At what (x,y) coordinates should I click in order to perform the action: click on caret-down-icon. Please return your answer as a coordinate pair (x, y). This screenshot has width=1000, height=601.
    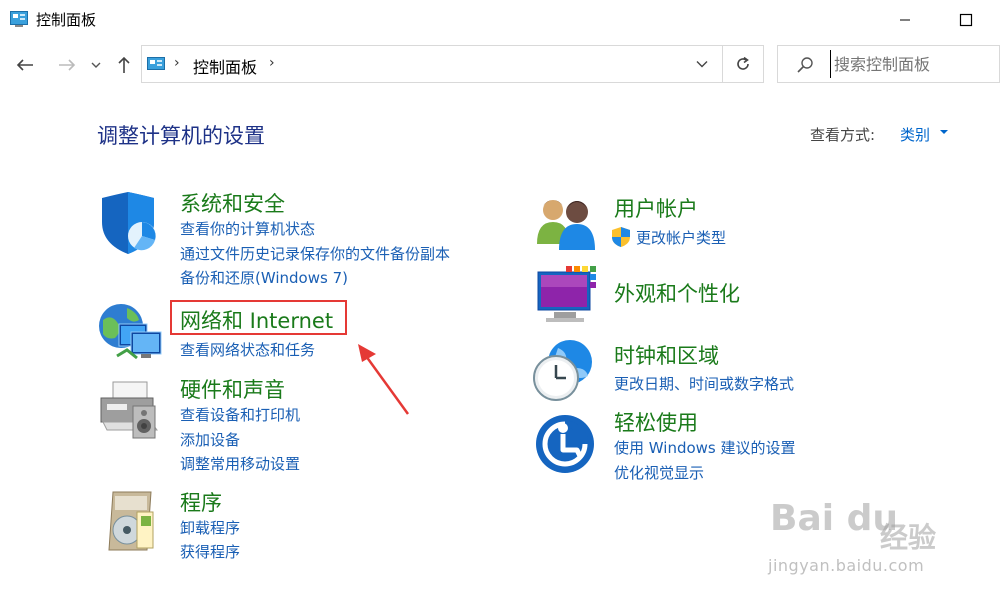
    Looking at the image, I should click on (944, 132).